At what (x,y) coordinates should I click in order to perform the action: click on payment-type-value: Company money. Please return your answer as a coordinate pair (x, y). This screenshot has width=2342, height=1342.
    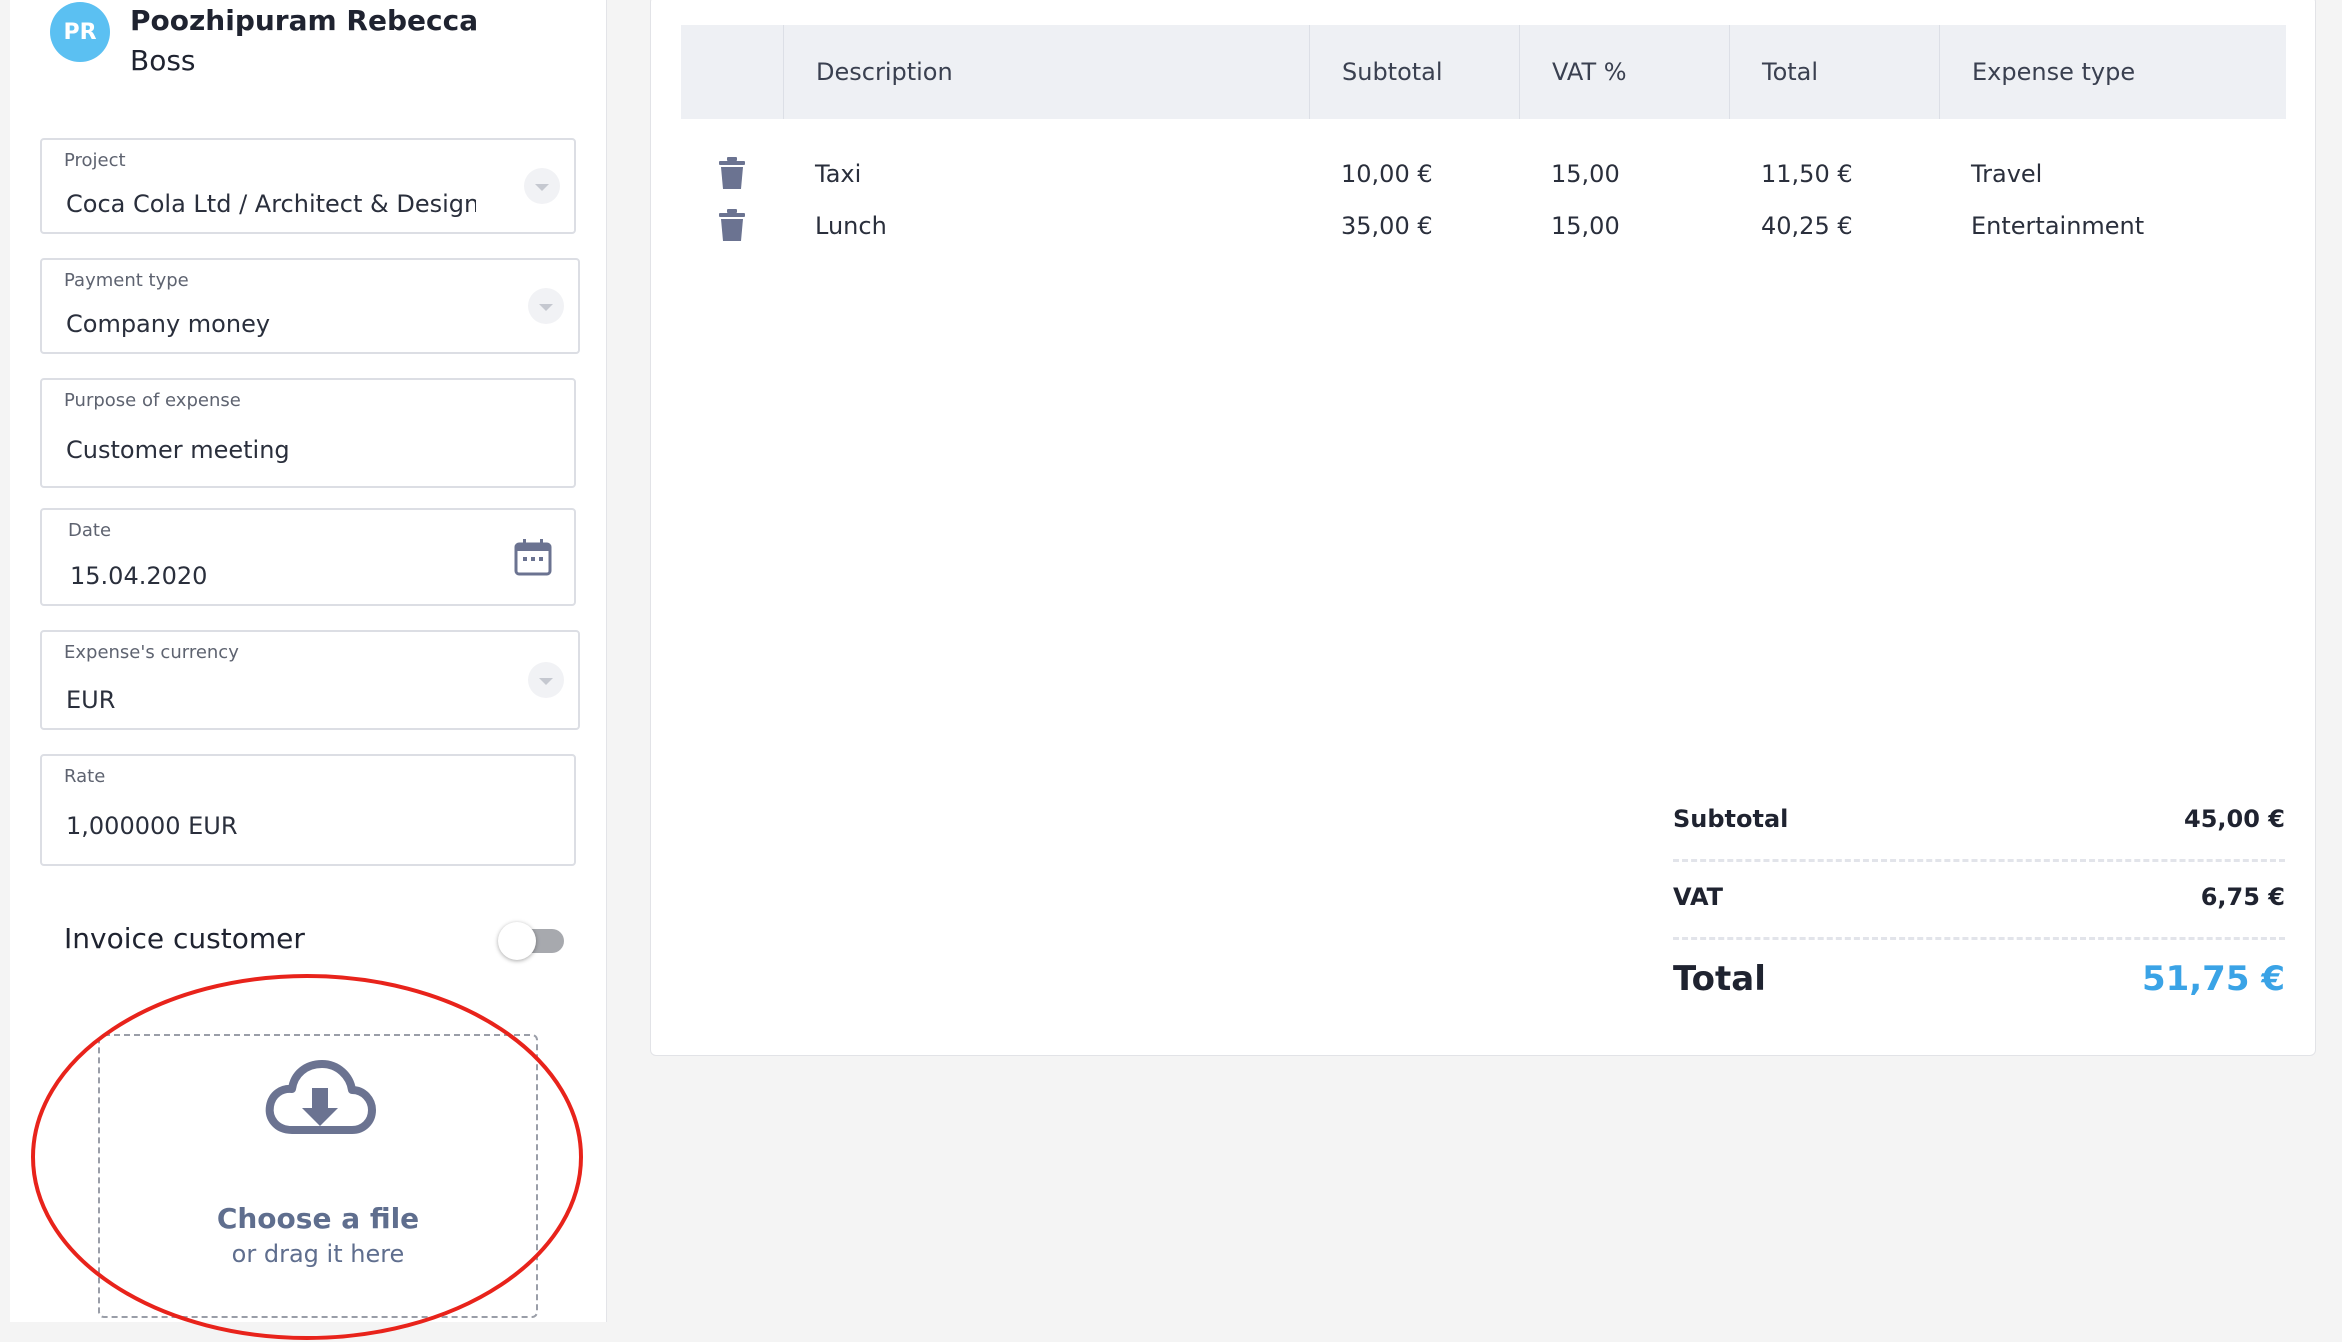
    Looking at the image, I should click on (168, 324).